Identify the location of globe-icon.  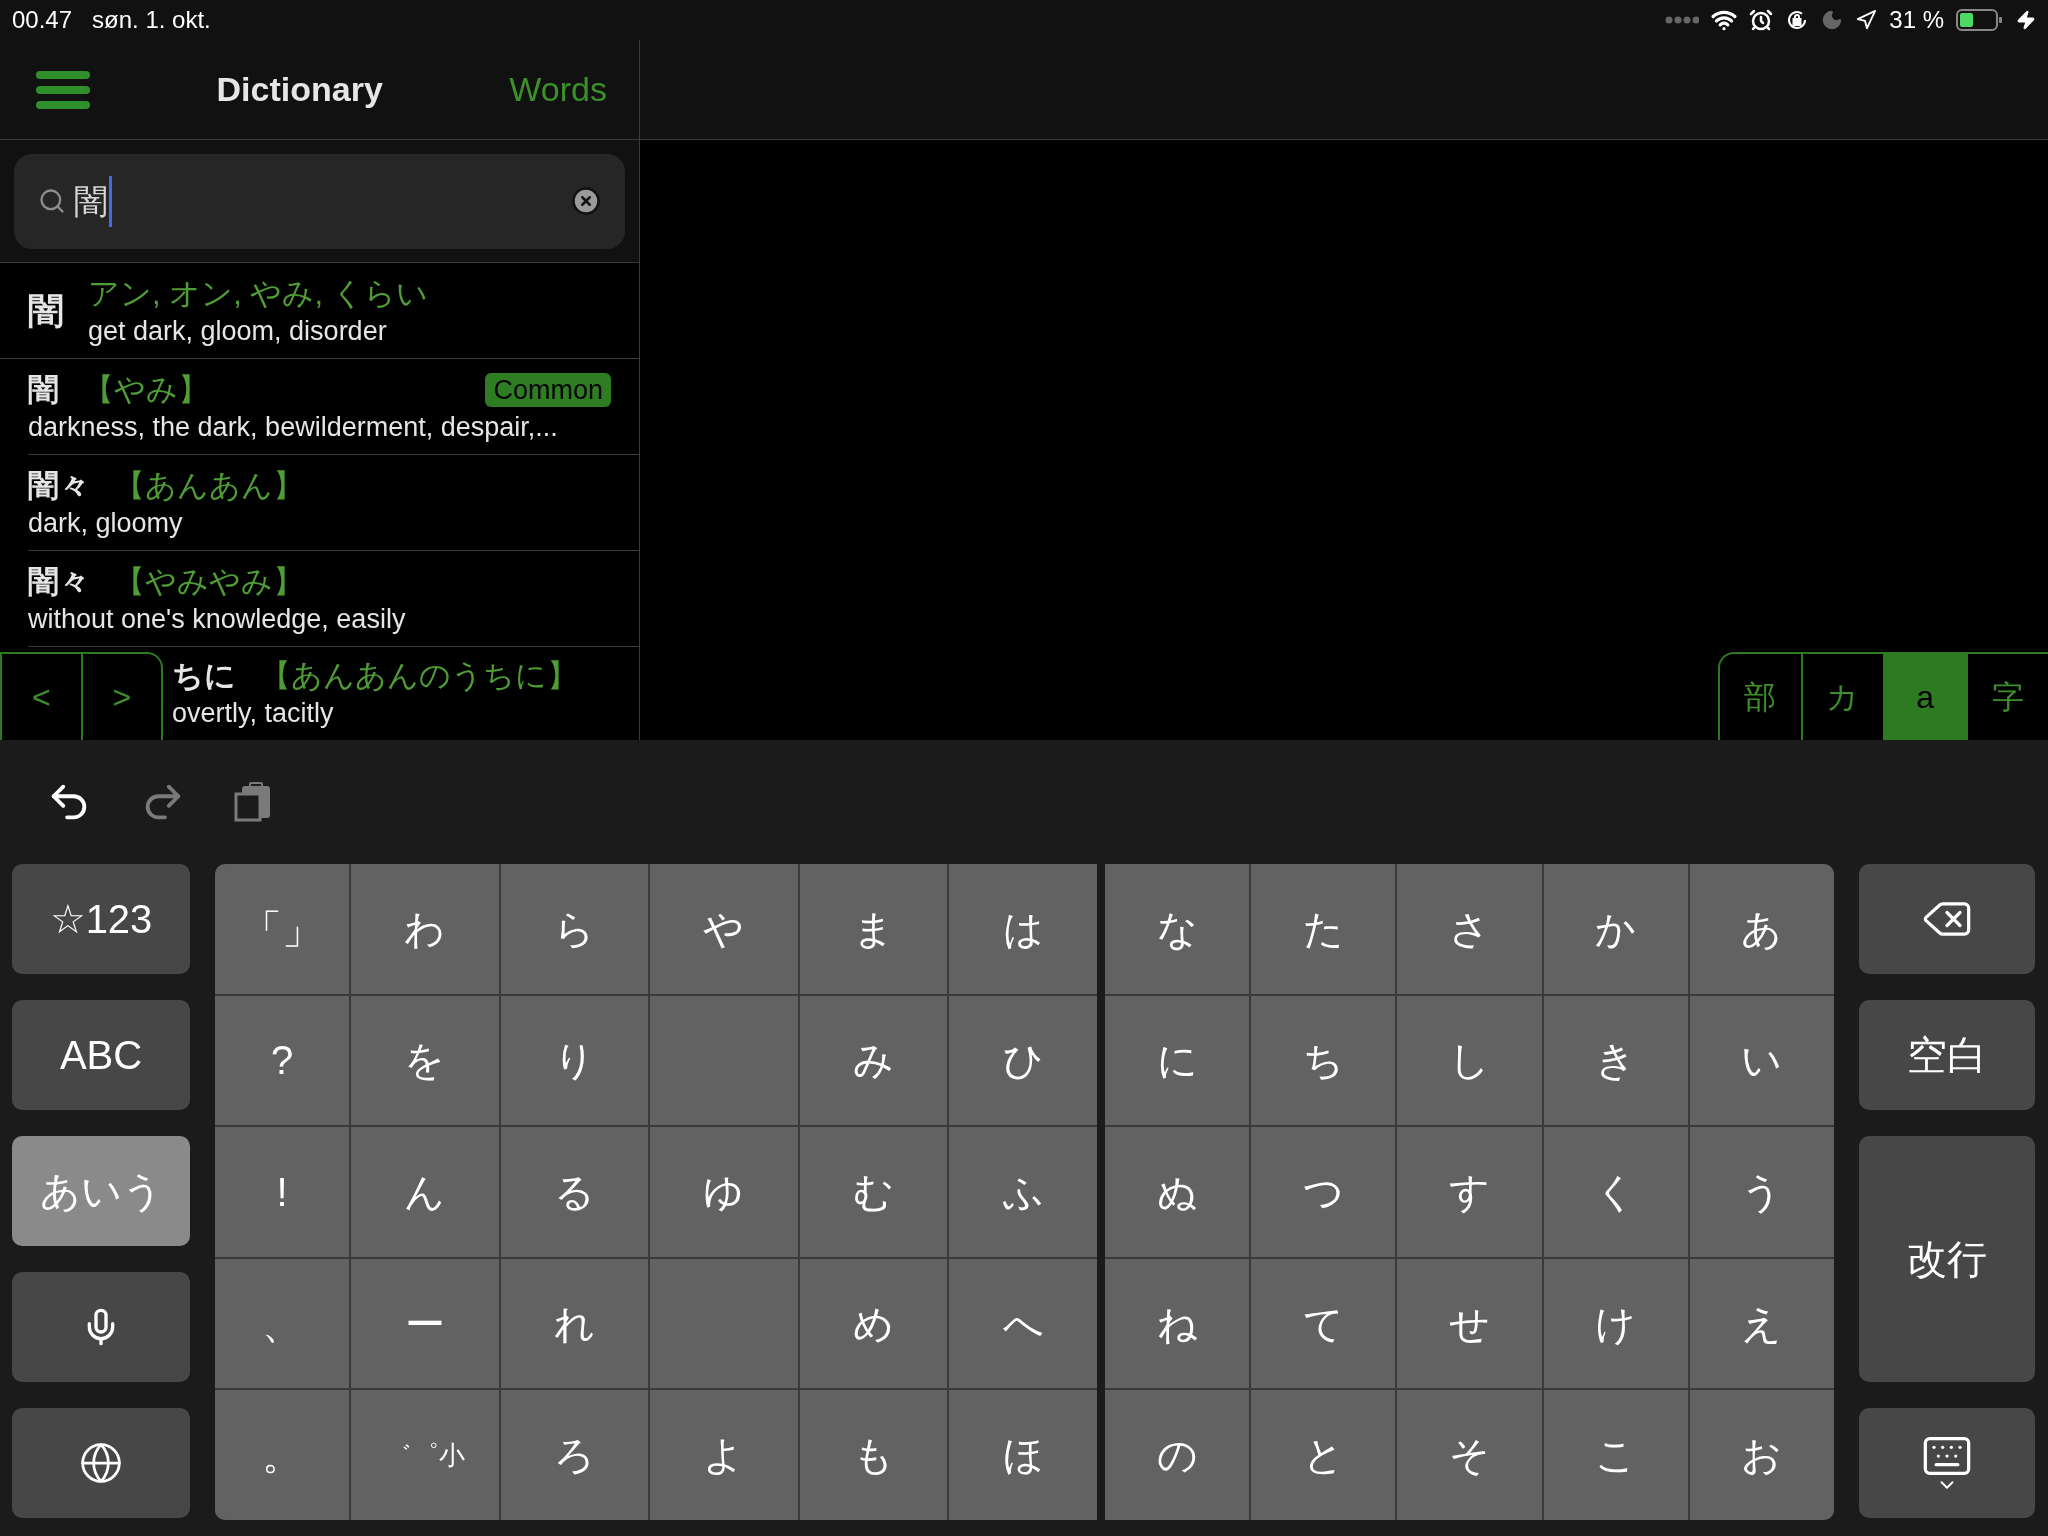
(101, 1463).